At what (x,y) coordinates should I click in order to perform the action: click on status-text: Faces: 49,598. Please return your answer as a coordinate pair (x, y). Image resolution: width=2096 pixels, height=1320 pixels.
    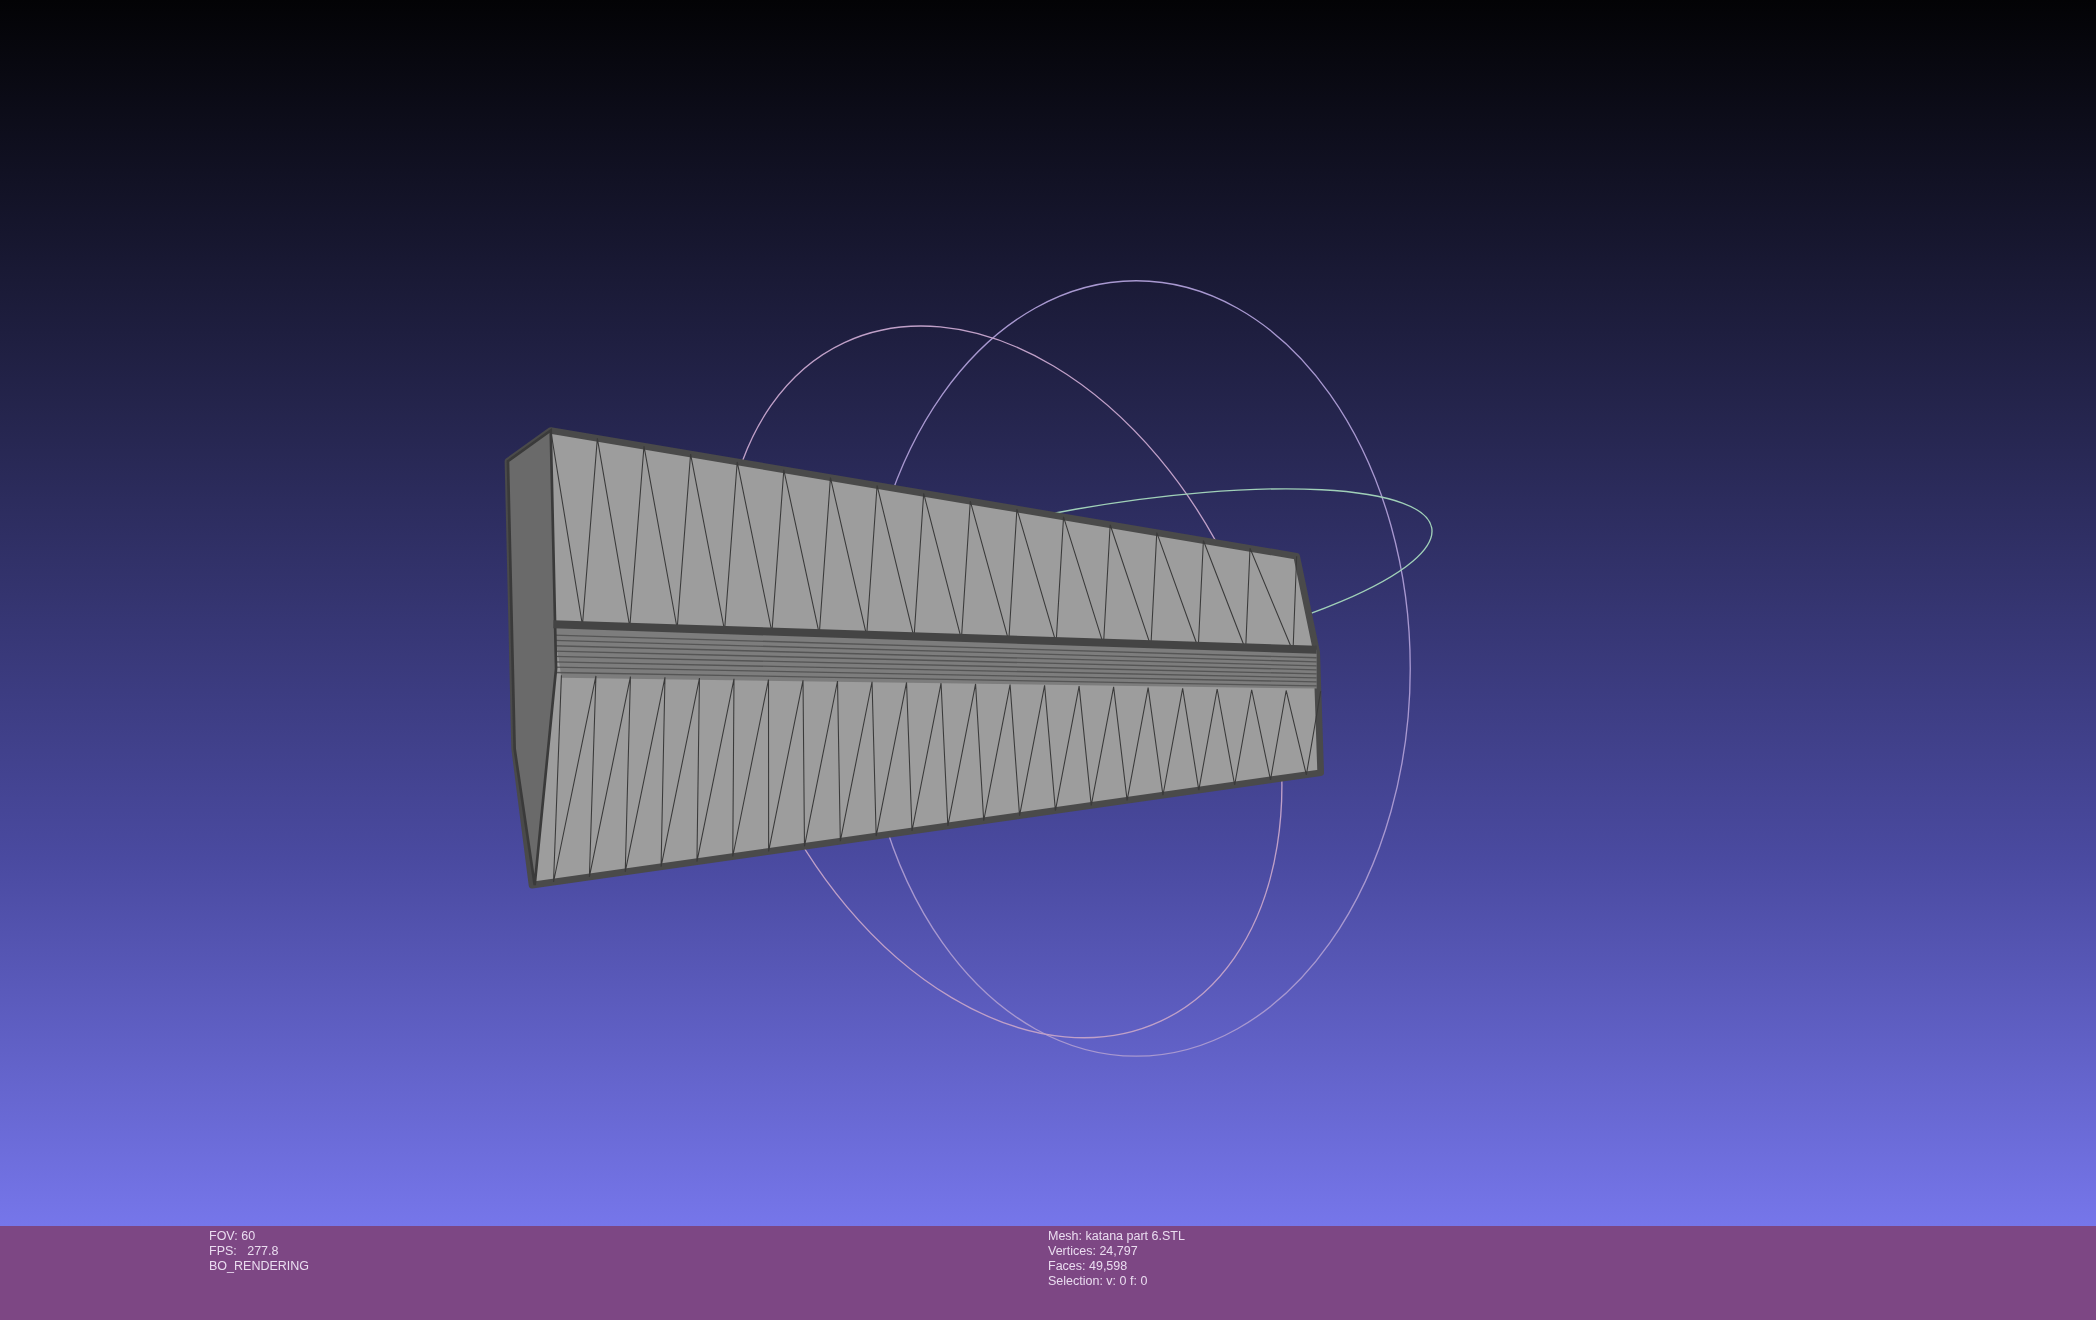
    Looking at the image, I should click on (1088, 1266).